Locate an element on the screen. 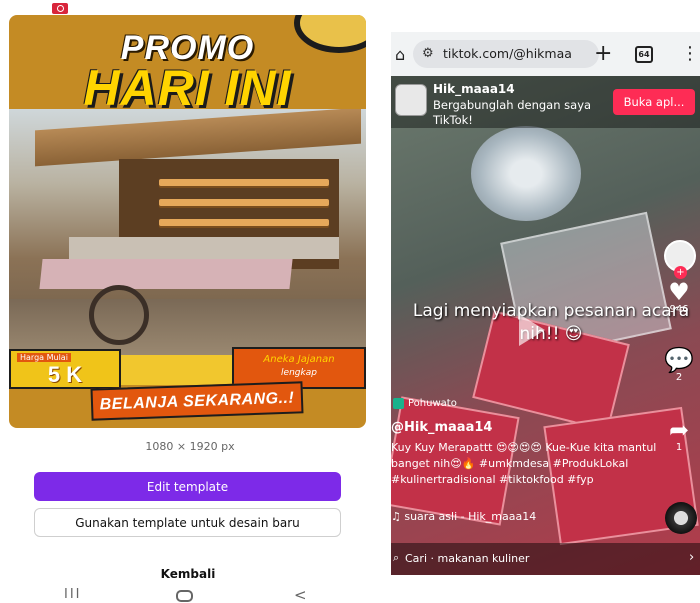 The height and width of the screenshot is (603, 700). new-tab-icon: + is located at coordinates (603, 53).